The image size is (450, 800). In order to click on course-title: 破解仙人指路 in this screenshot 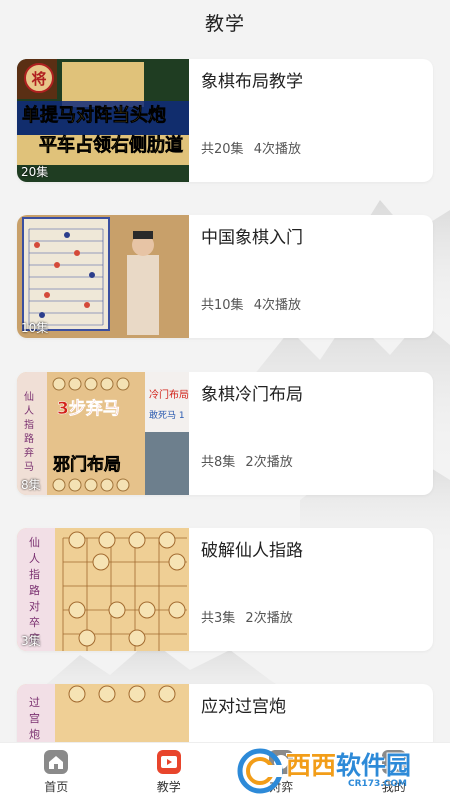, I will do `click(252, 551)`.